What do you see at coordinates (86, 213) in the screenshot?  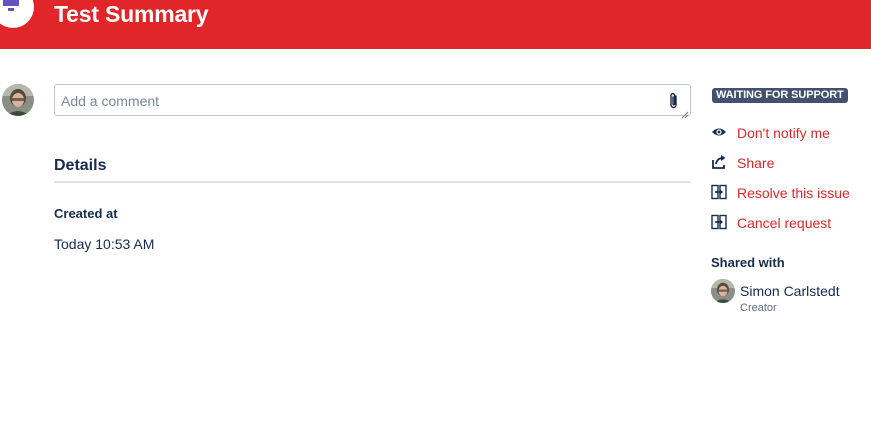 I see `created-at-label: Created at` at bounding box center [86, 213].